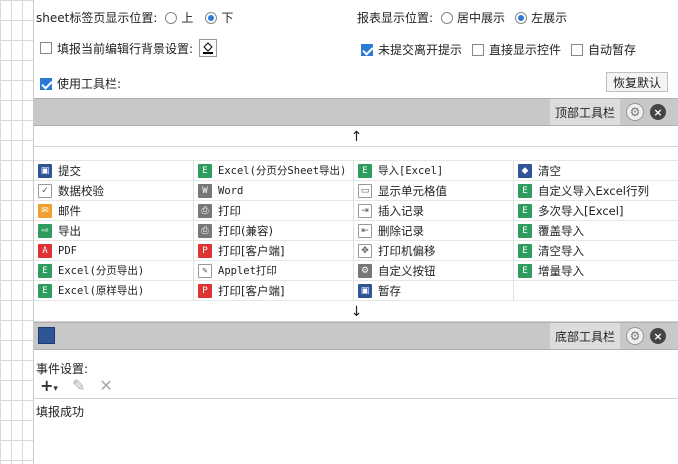  I want to click on tool-item: ▣ 暂存, so click(434, 291).